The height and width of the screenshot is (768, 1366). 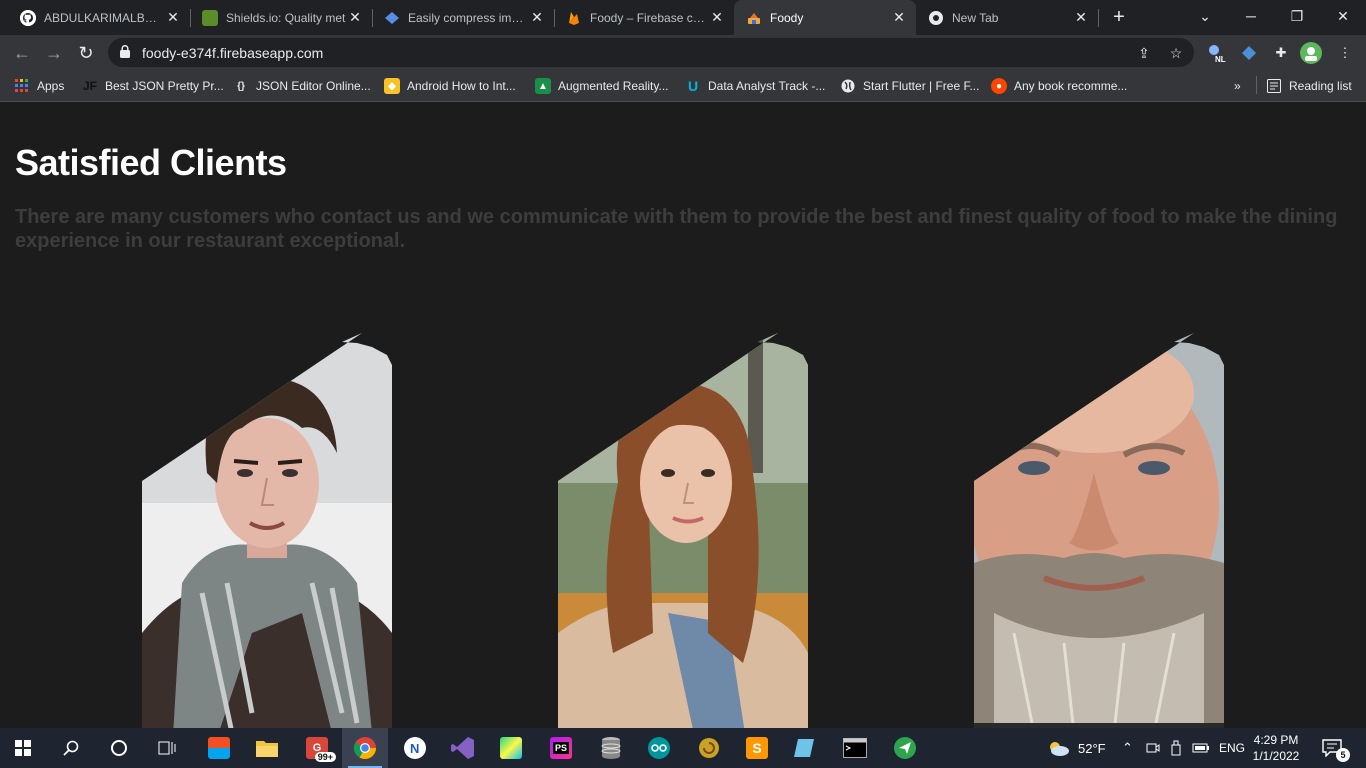 What do you see at coordinates (1092, 748) in the screenshot?
I see `temperature: 52°F` at bounding box center [1092, 748].